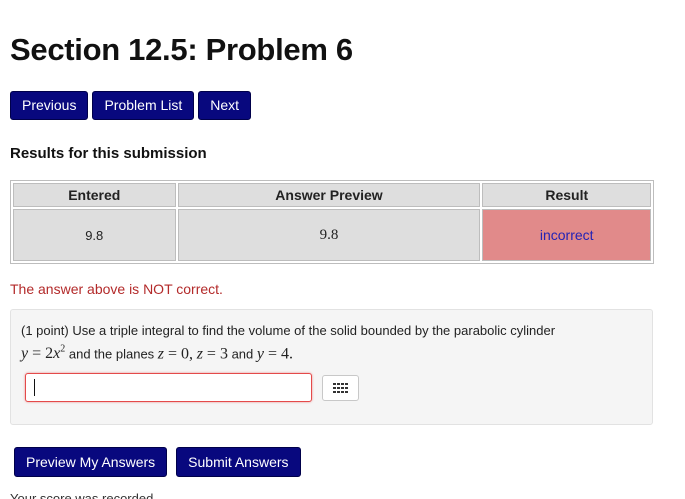 This screenshot has width=685, height=499. I want to click on equation-palette-button, so click(340, 387).